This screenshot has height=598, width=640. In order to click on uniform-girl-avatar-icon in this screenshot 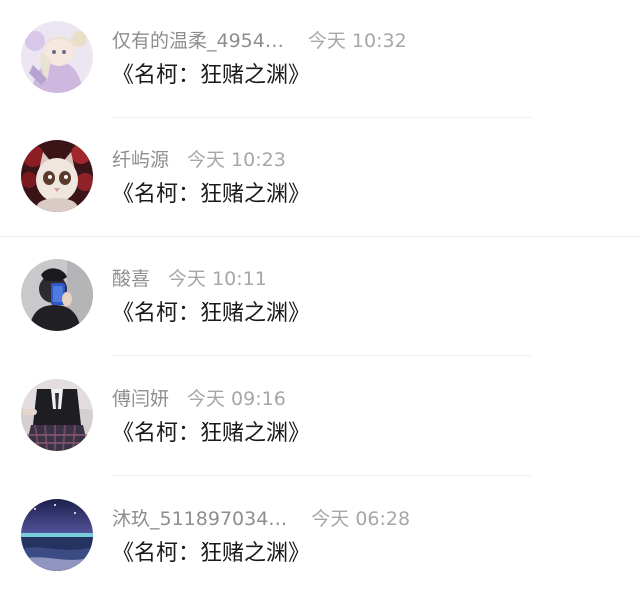, I will do `click(57, 415)`.